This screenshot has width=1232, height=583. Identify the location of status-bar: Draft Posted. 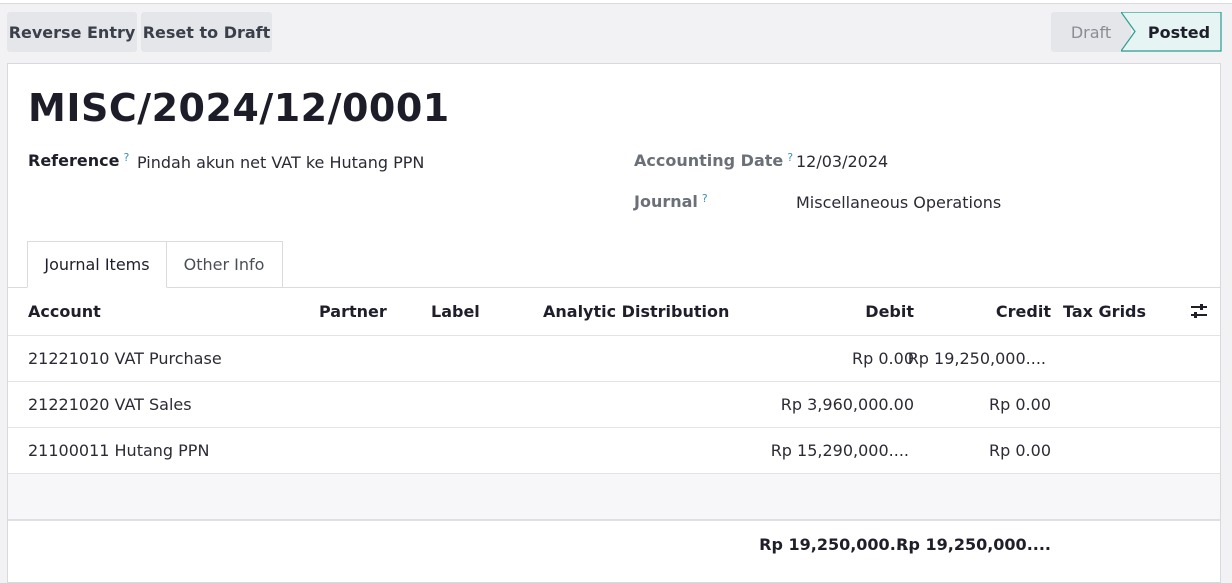
(1136, 32).